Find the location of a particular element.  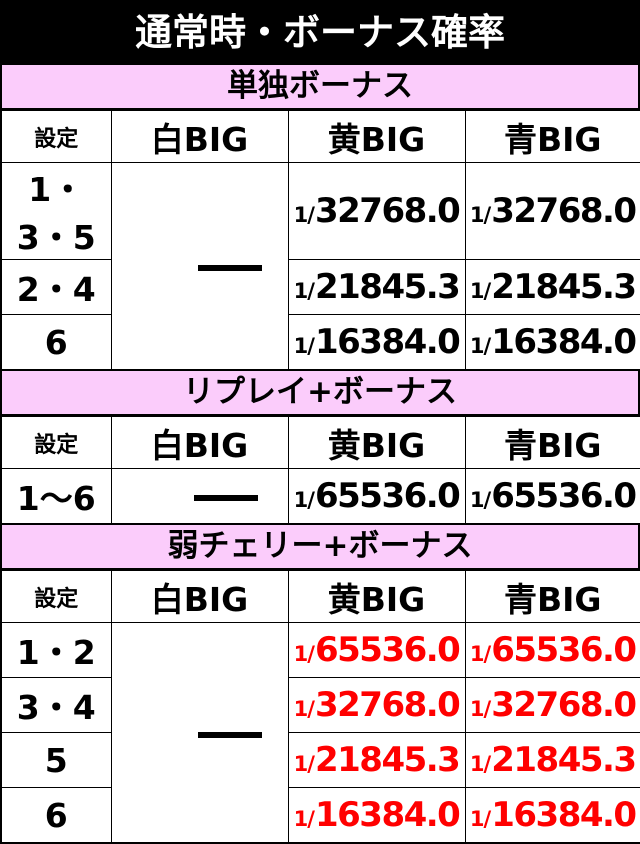

setting-value: 2・4 is located at coordinates (56, 287).